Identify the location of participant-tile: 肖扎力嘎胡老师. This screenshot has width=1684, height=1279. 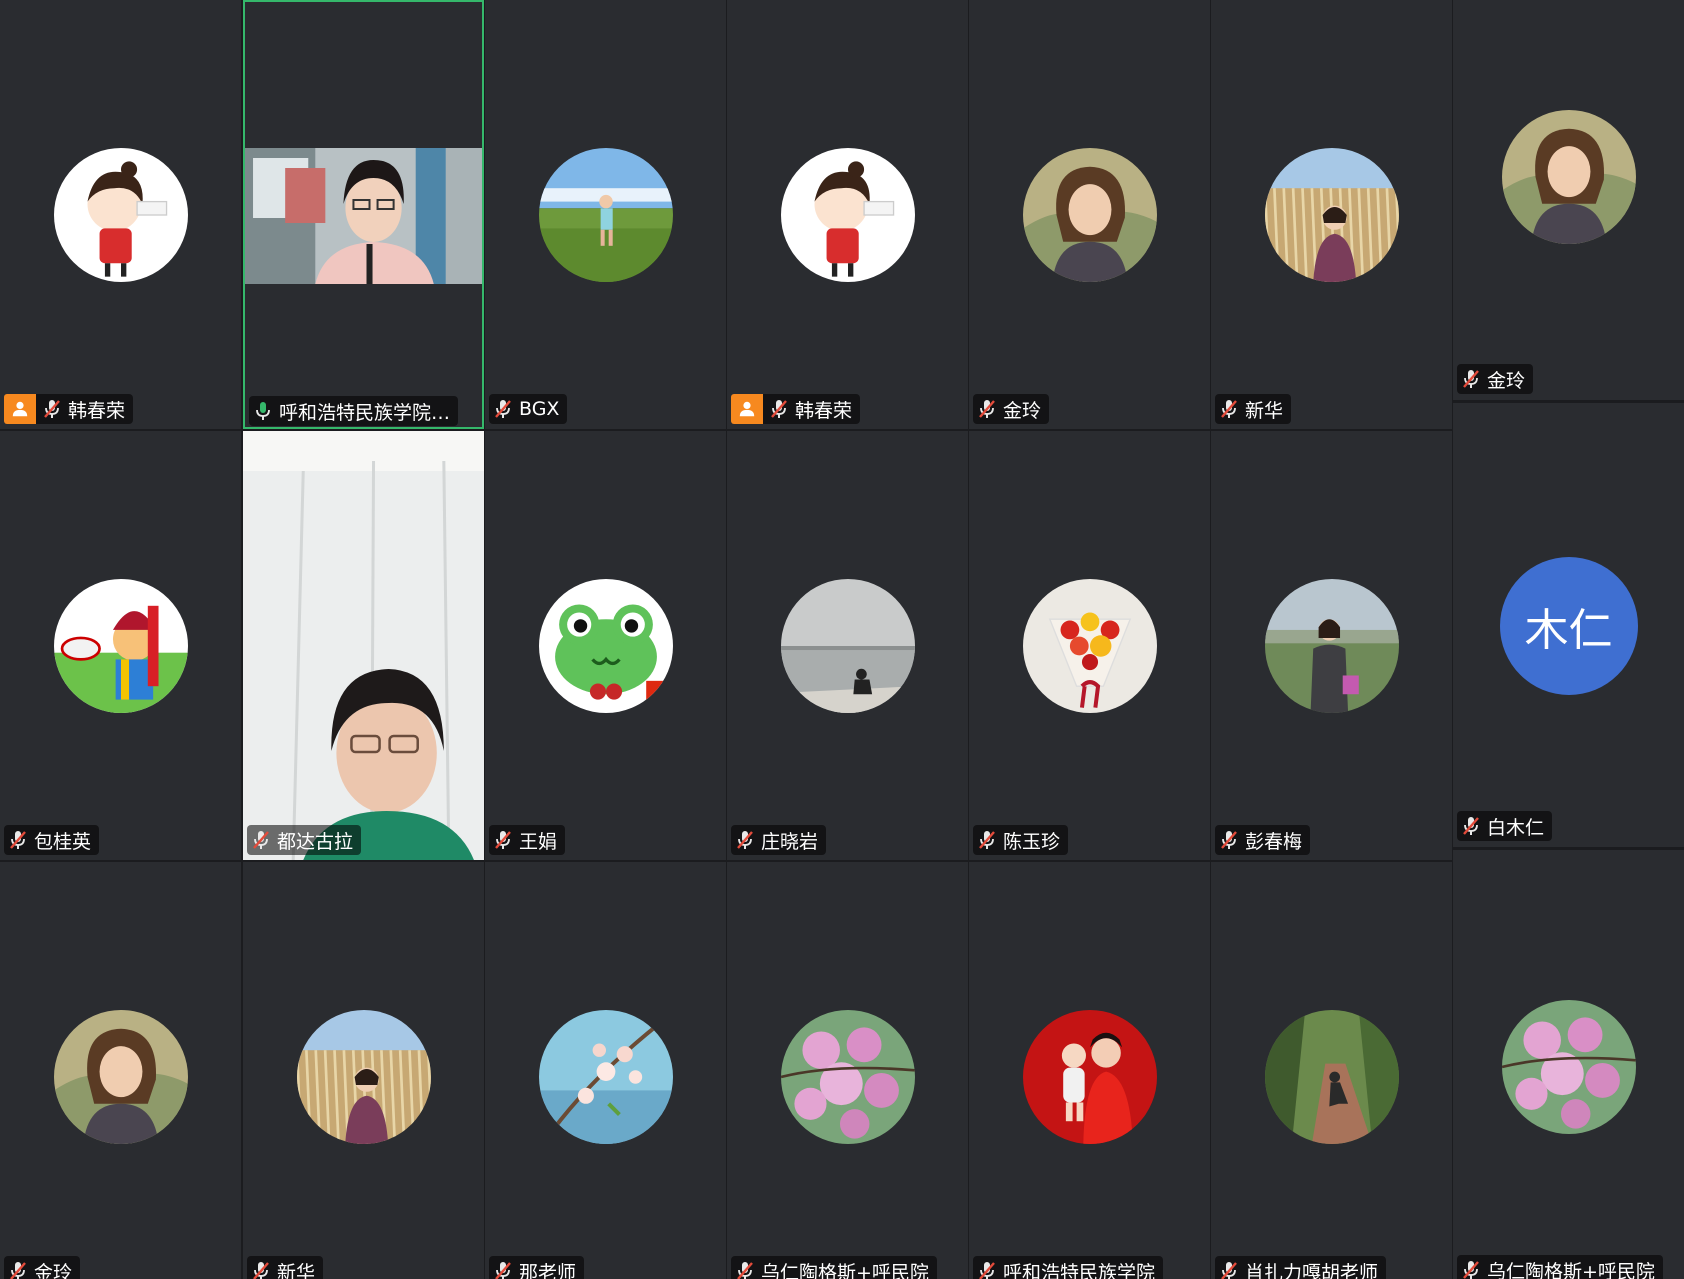
(1331, 1070).